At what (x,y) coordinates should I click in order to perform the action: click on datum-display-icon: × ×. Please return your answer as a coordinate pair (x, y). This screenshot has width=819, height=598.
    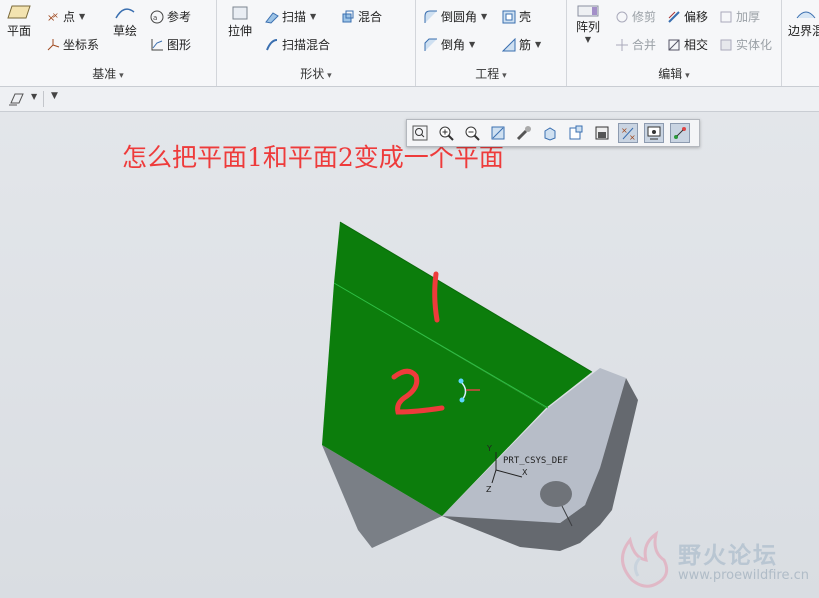
    Looking at the image, I should click on (628, 133).